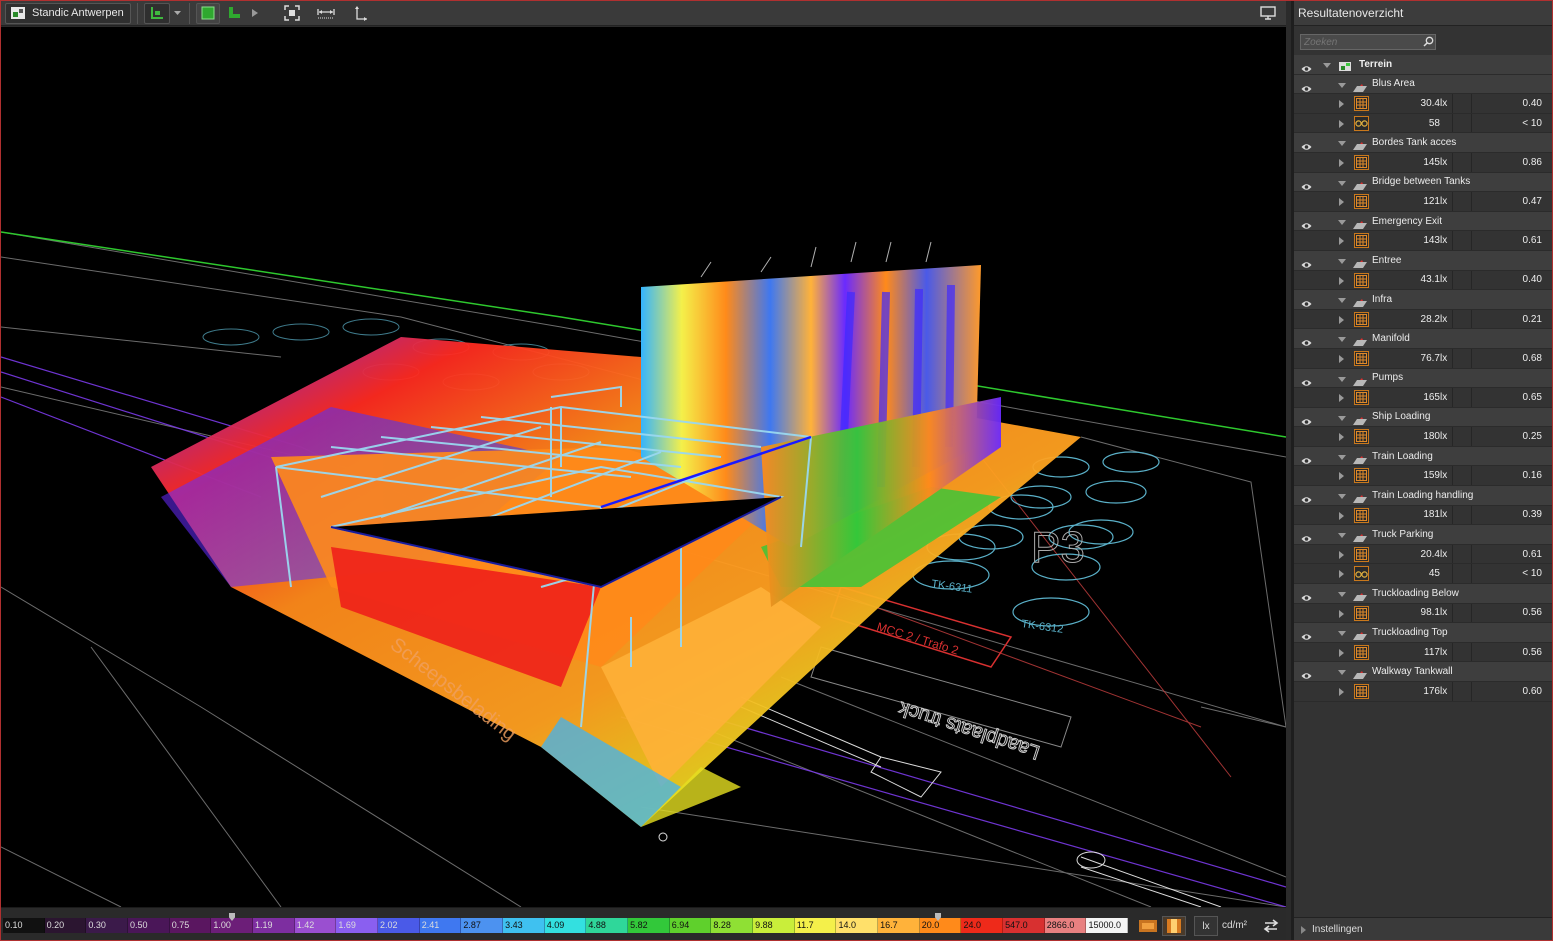 The height and width of the screenshot is (941, 1553). Describe the element at coordinates (1423, 554) in the screenshot. I see `result-value-row: 20.4 lx 0.61` at that location.